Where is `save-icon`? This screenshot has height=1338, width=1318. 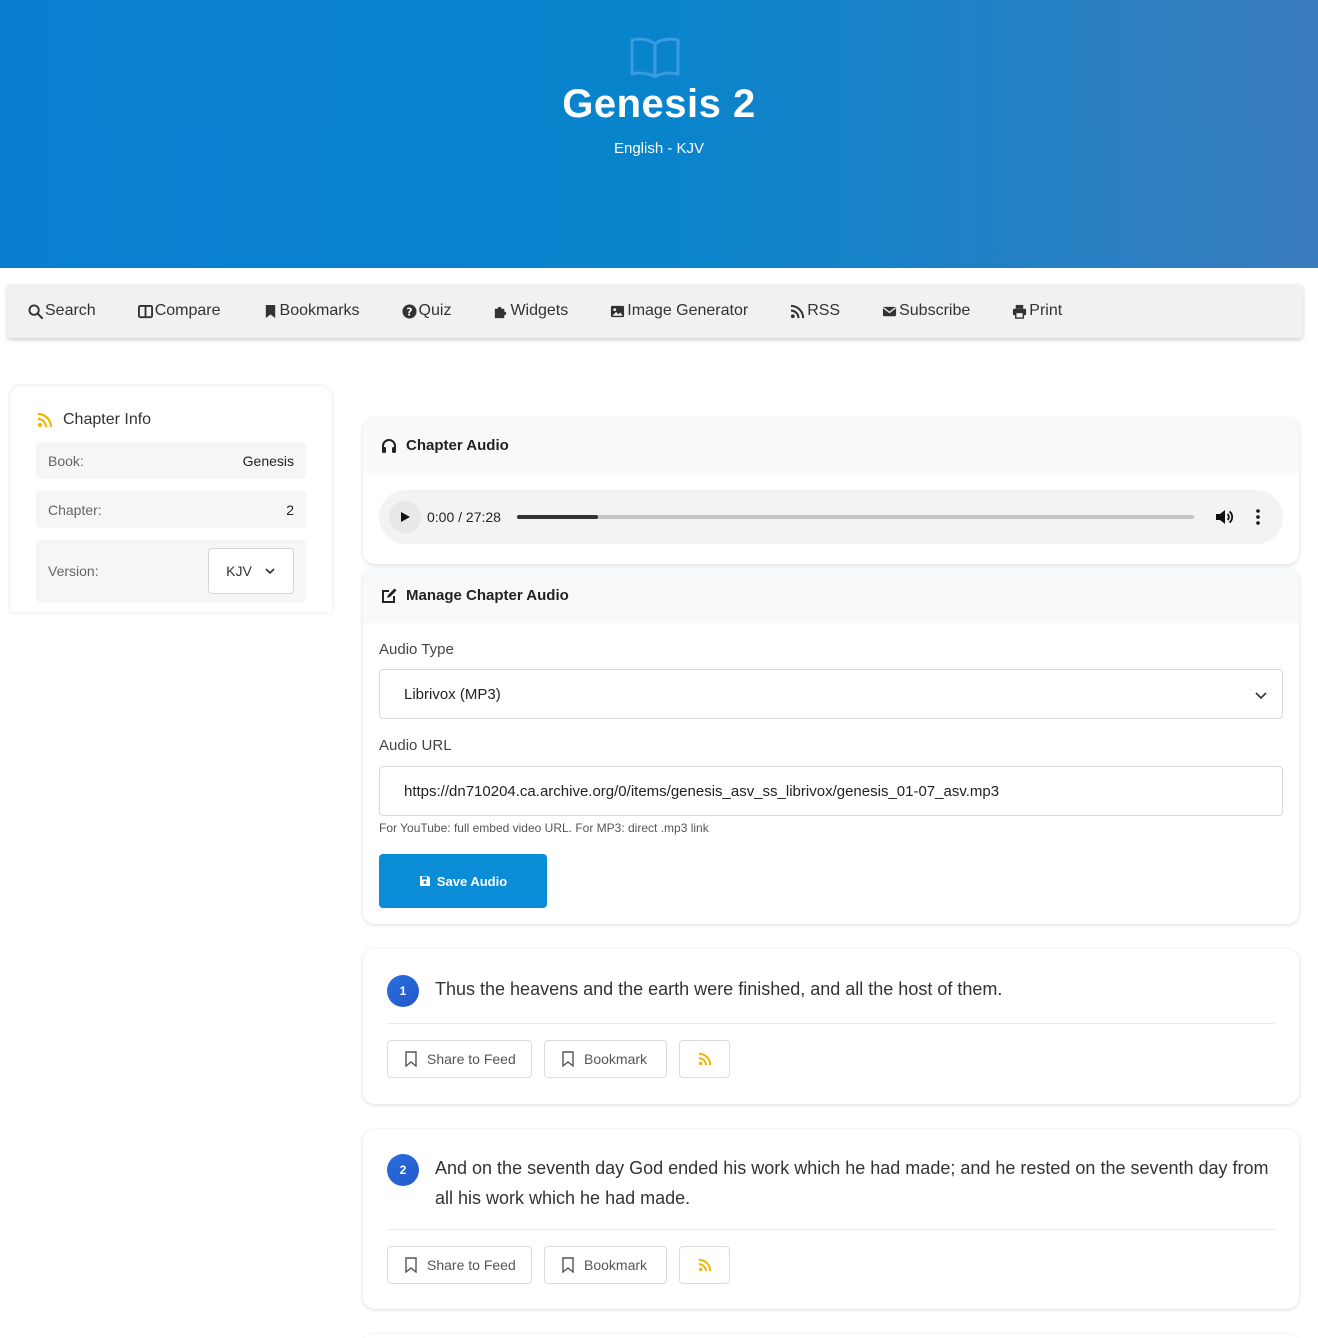
save-icon is located at coordinates (424, 881).